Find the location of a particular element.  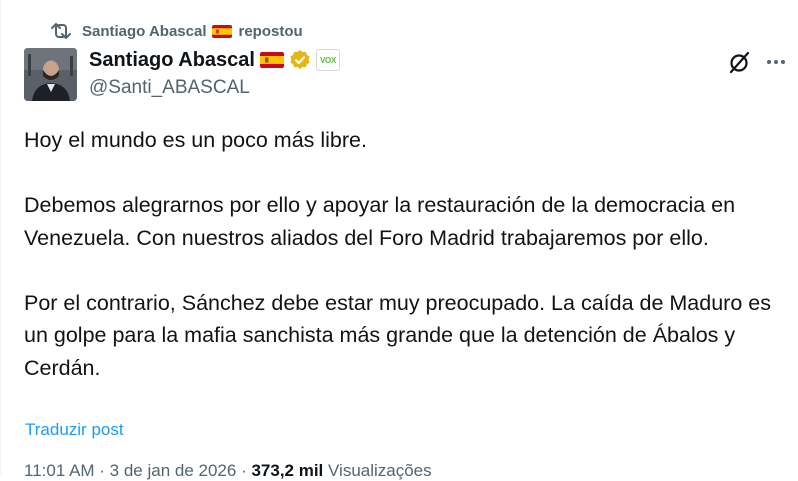

vox-affiliation-badge: VOX is located at coordinates (327, 60).